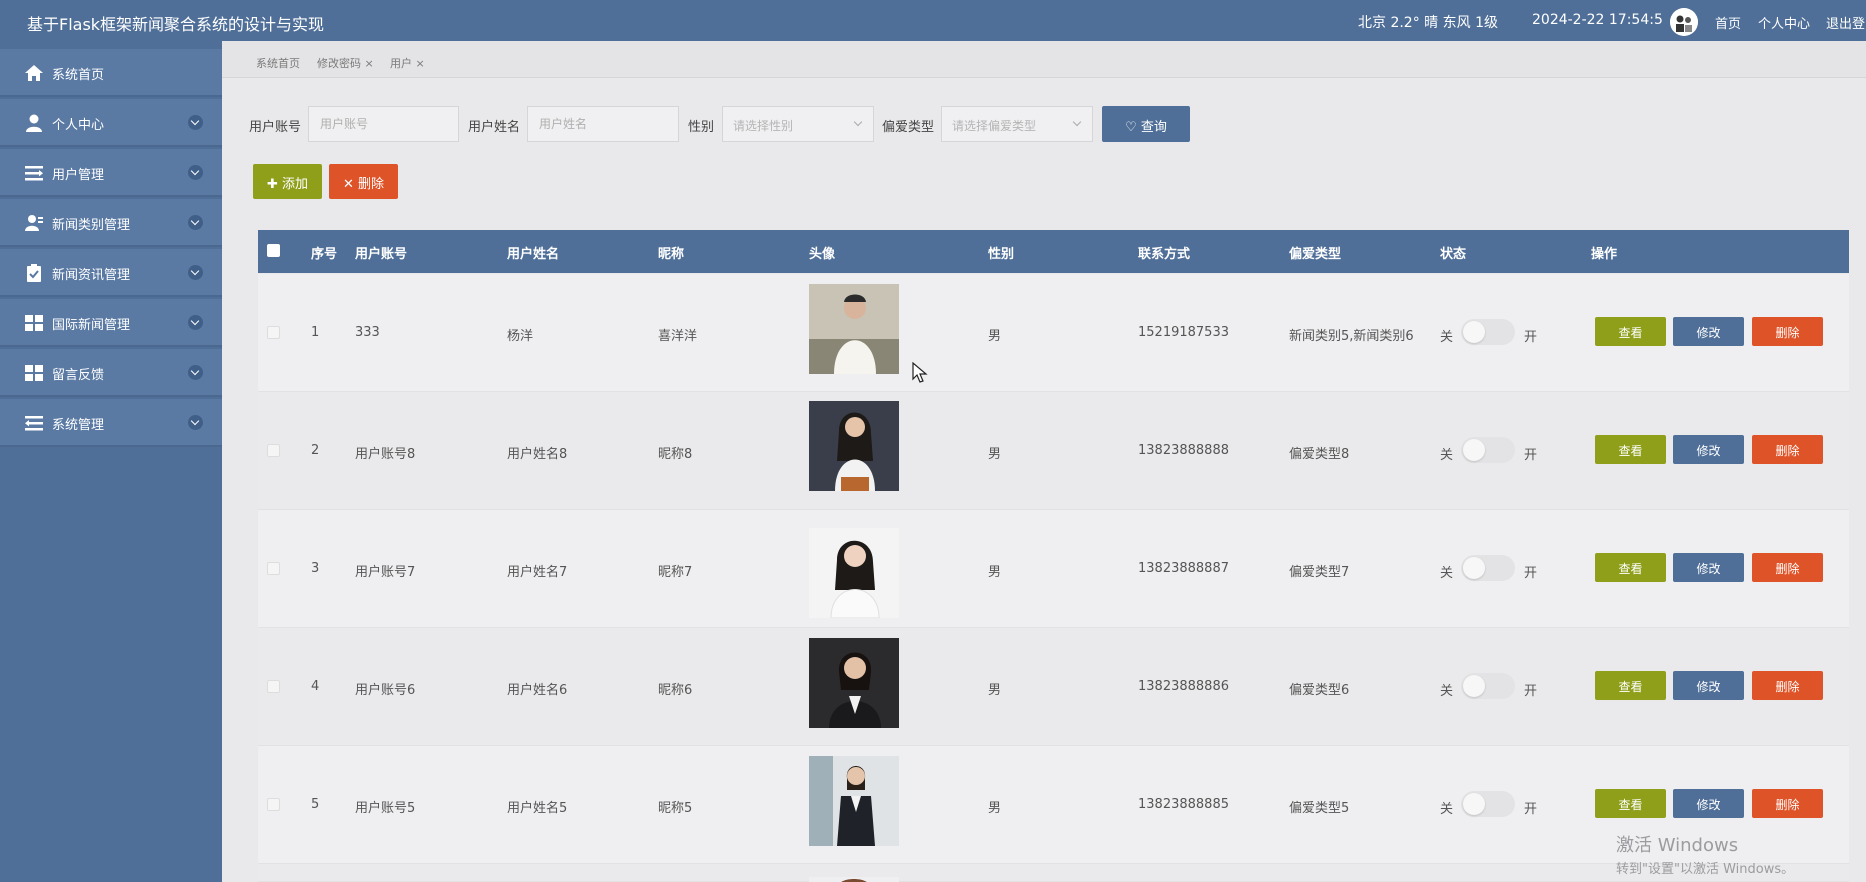 The width and height of the screenshot is (1866, 882). What do you see at coordinates (278, 63) in the screenshot?
I see `tab-home: 系统首页` at bounding box center [278, 63].